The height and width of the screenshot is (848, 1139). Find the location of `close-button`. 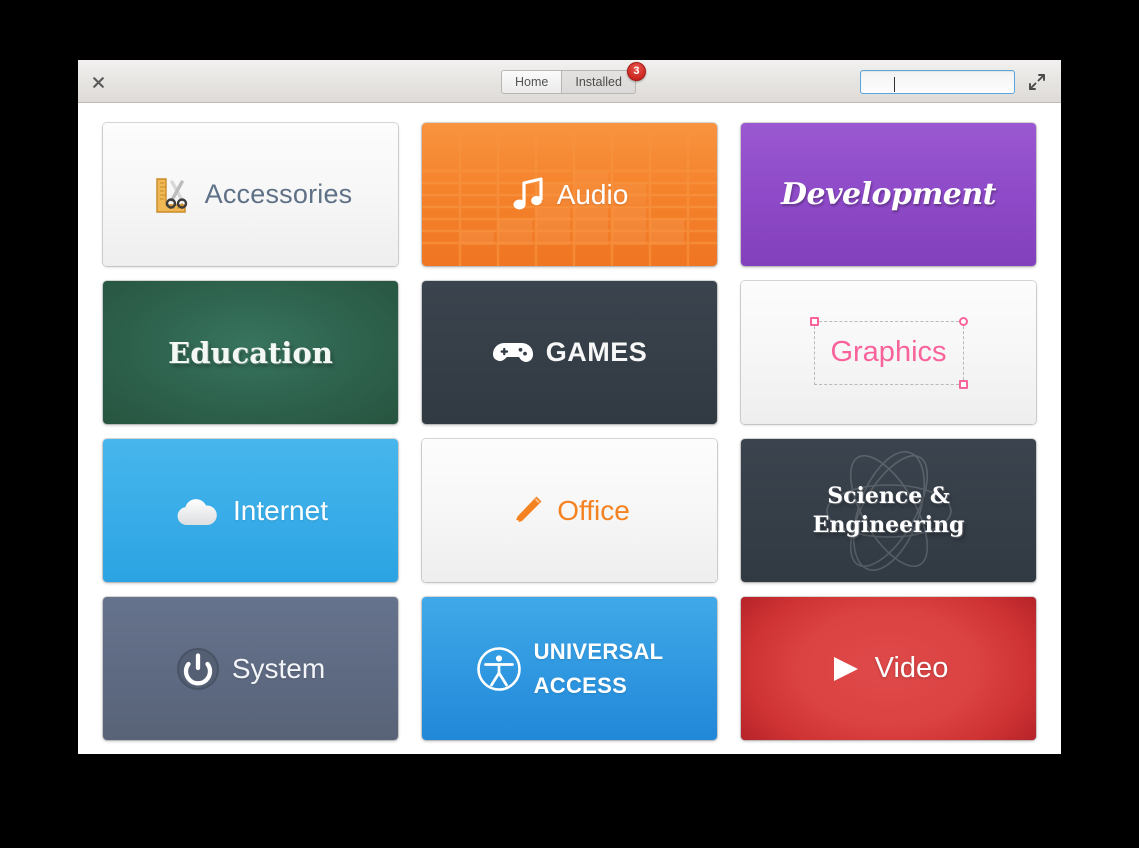

close-button is located at coordinates (98, 82).